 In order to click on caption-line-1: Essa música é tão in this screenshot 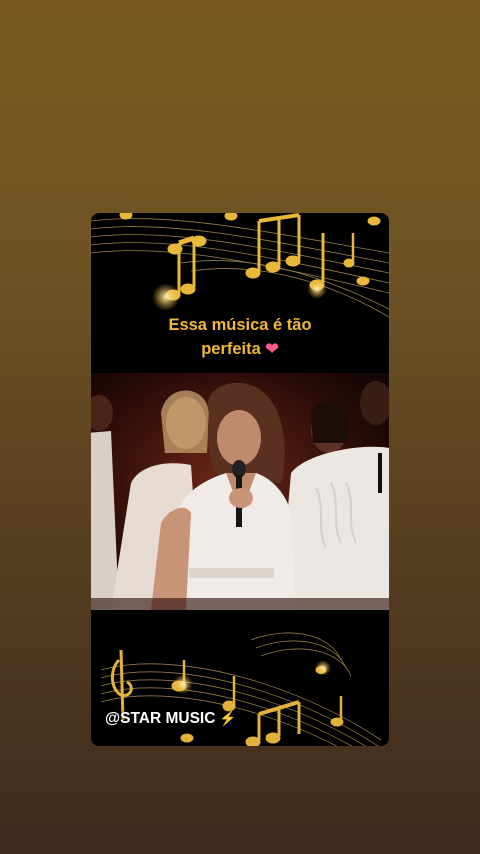, I will do `click(240, 325)`.